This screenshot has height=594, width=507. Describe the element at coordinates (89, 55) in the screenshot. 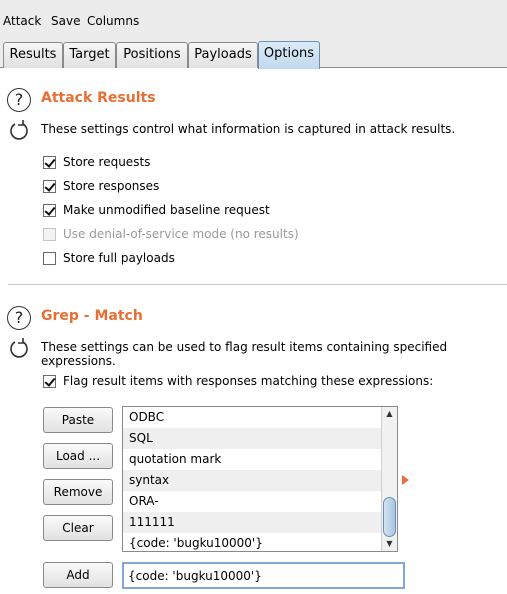

I see `tab-target: Target` at that location.